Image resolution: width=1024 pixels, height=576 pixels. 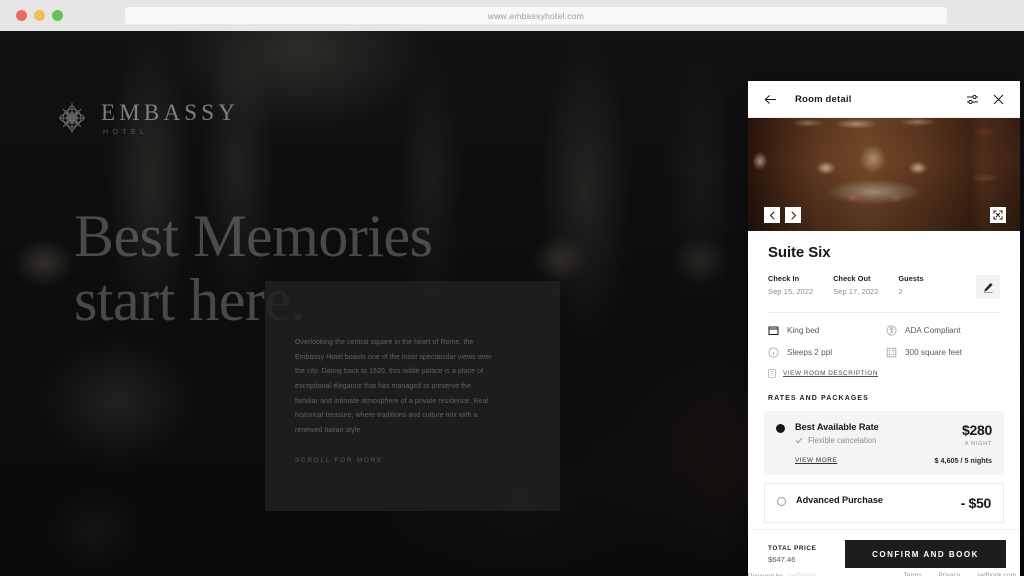 What do you see at coordinates (57, 15) in the screenshot?
I see `maximize-window-button` at bounding box center [57, 15].